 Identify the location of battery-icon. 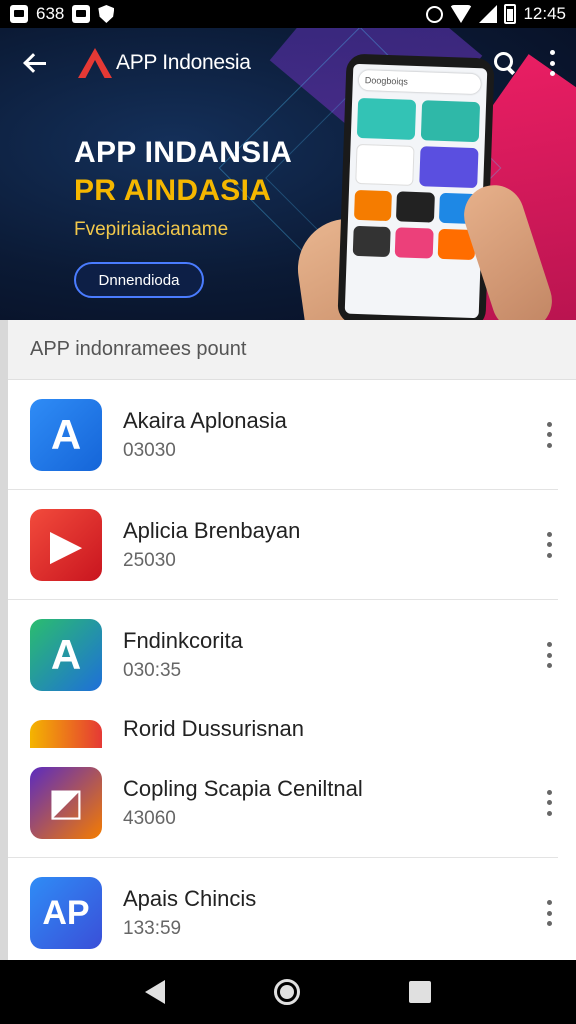
(510, 14).